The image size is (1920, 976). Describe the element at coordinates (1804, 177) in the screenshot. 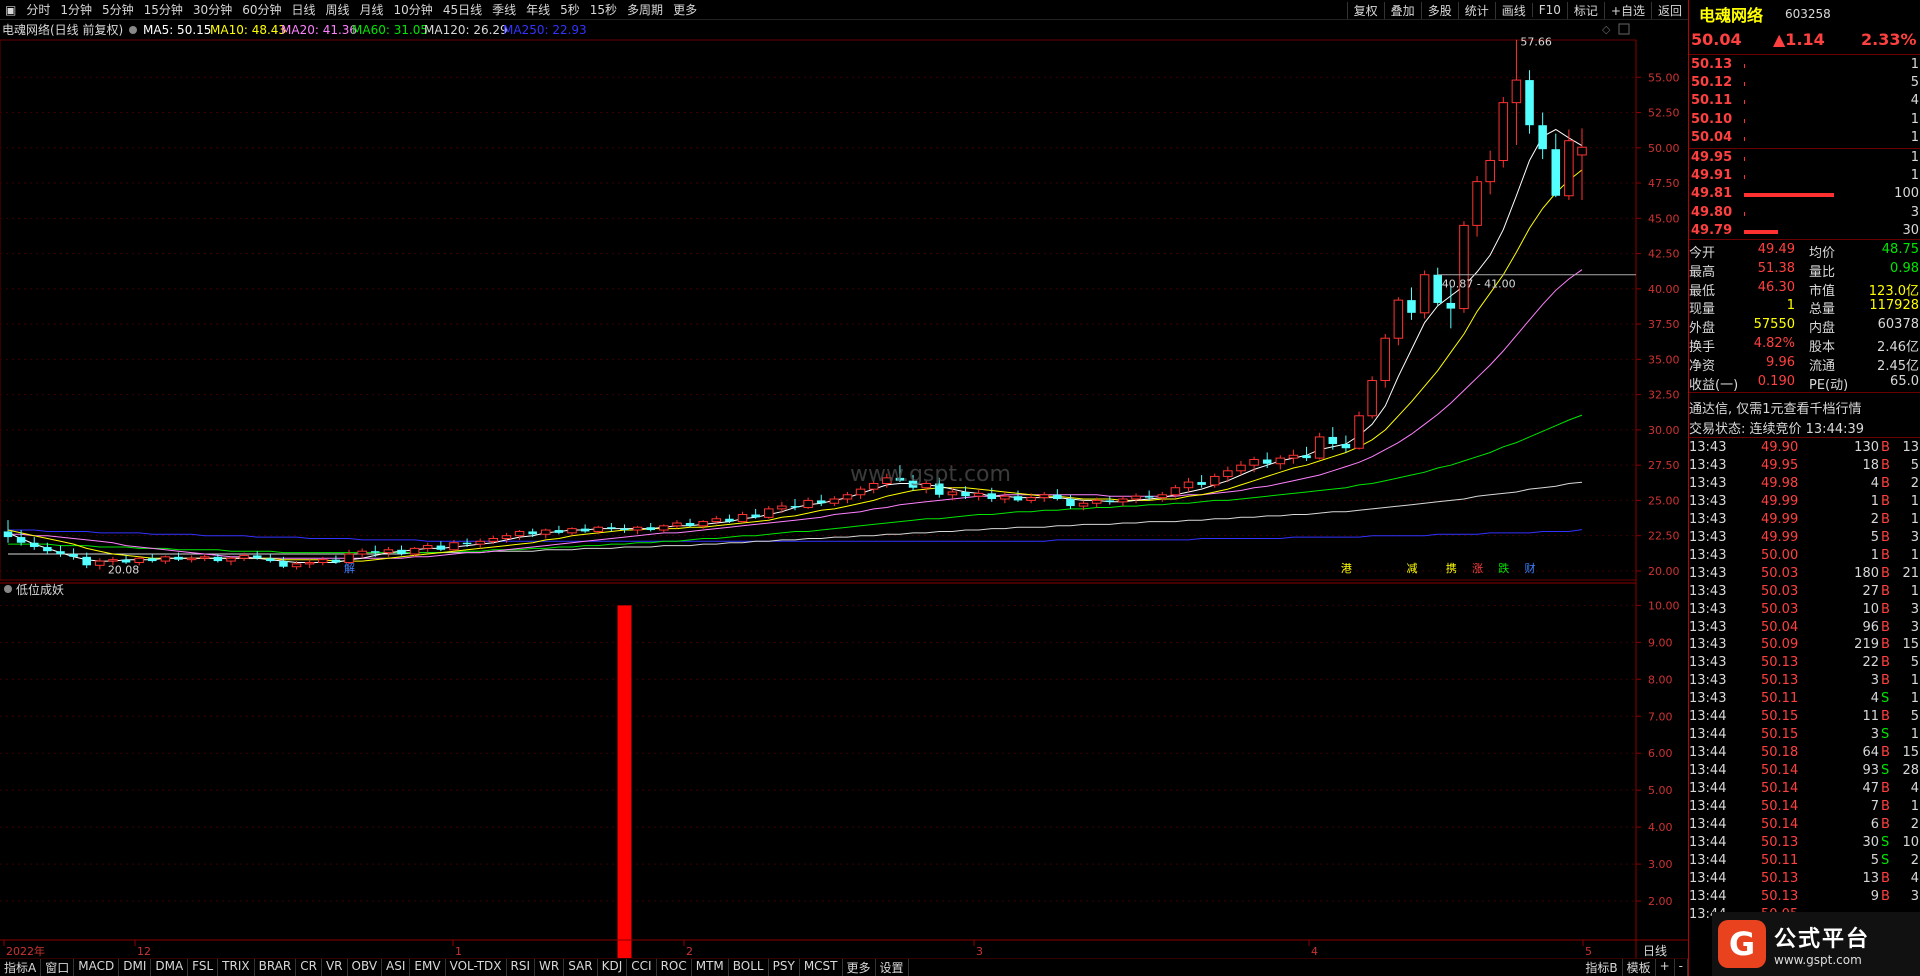

I see `bid-row: 49.91 1` at that location.